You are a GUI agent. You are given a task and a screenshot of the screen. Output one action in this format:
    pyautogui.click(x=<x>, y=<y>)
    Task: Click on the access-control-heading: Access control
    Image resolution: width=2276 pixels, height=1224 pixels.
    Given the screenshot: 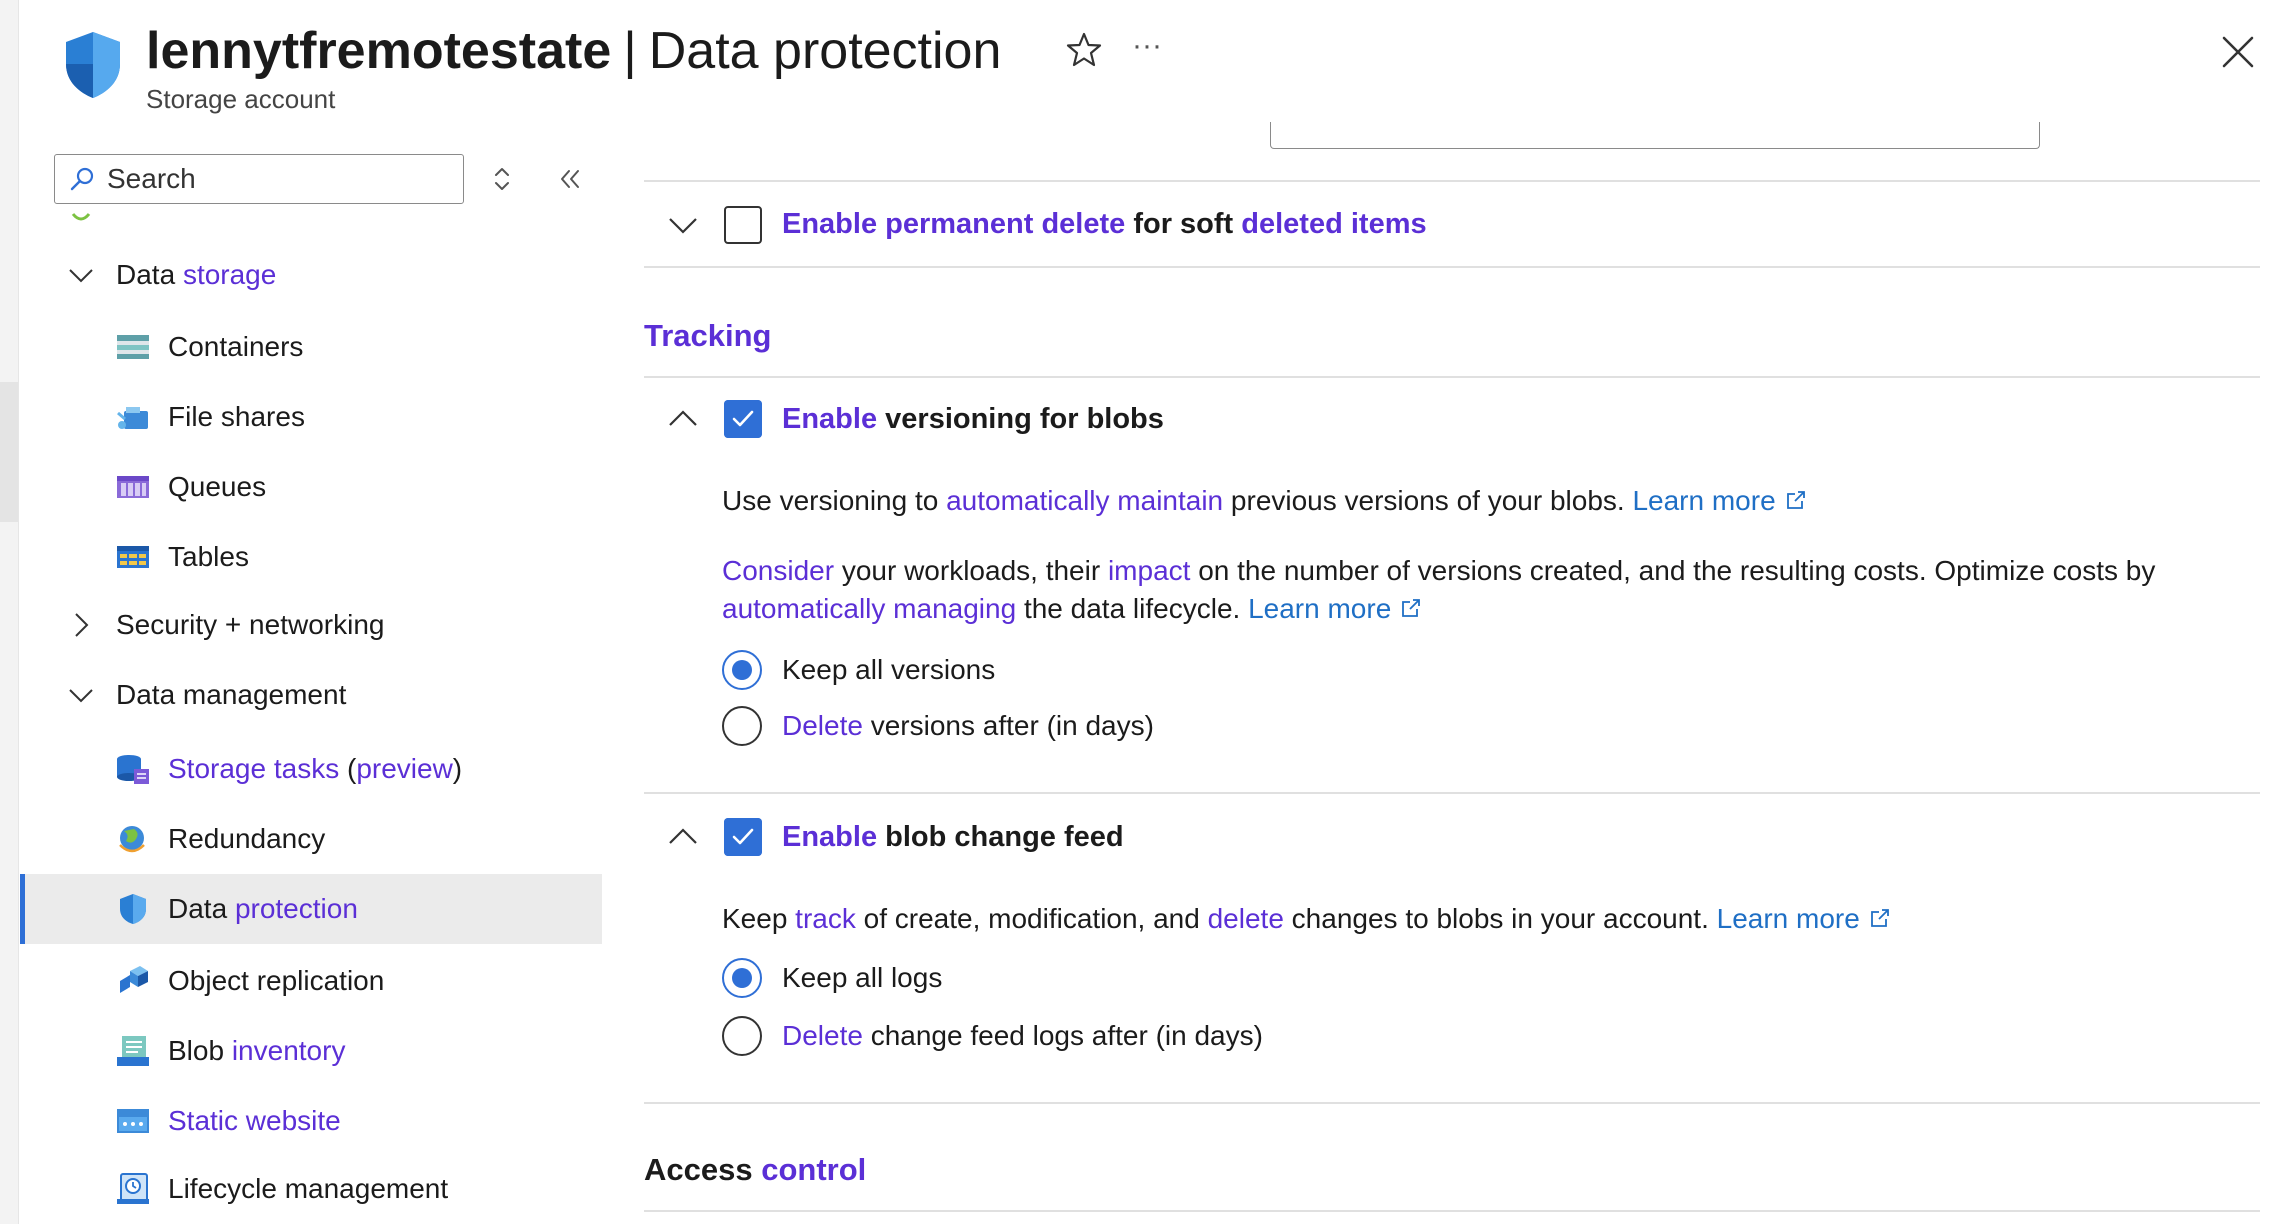 What is the action you would take?
    pyautogui.click(x=755, y=1170)
    